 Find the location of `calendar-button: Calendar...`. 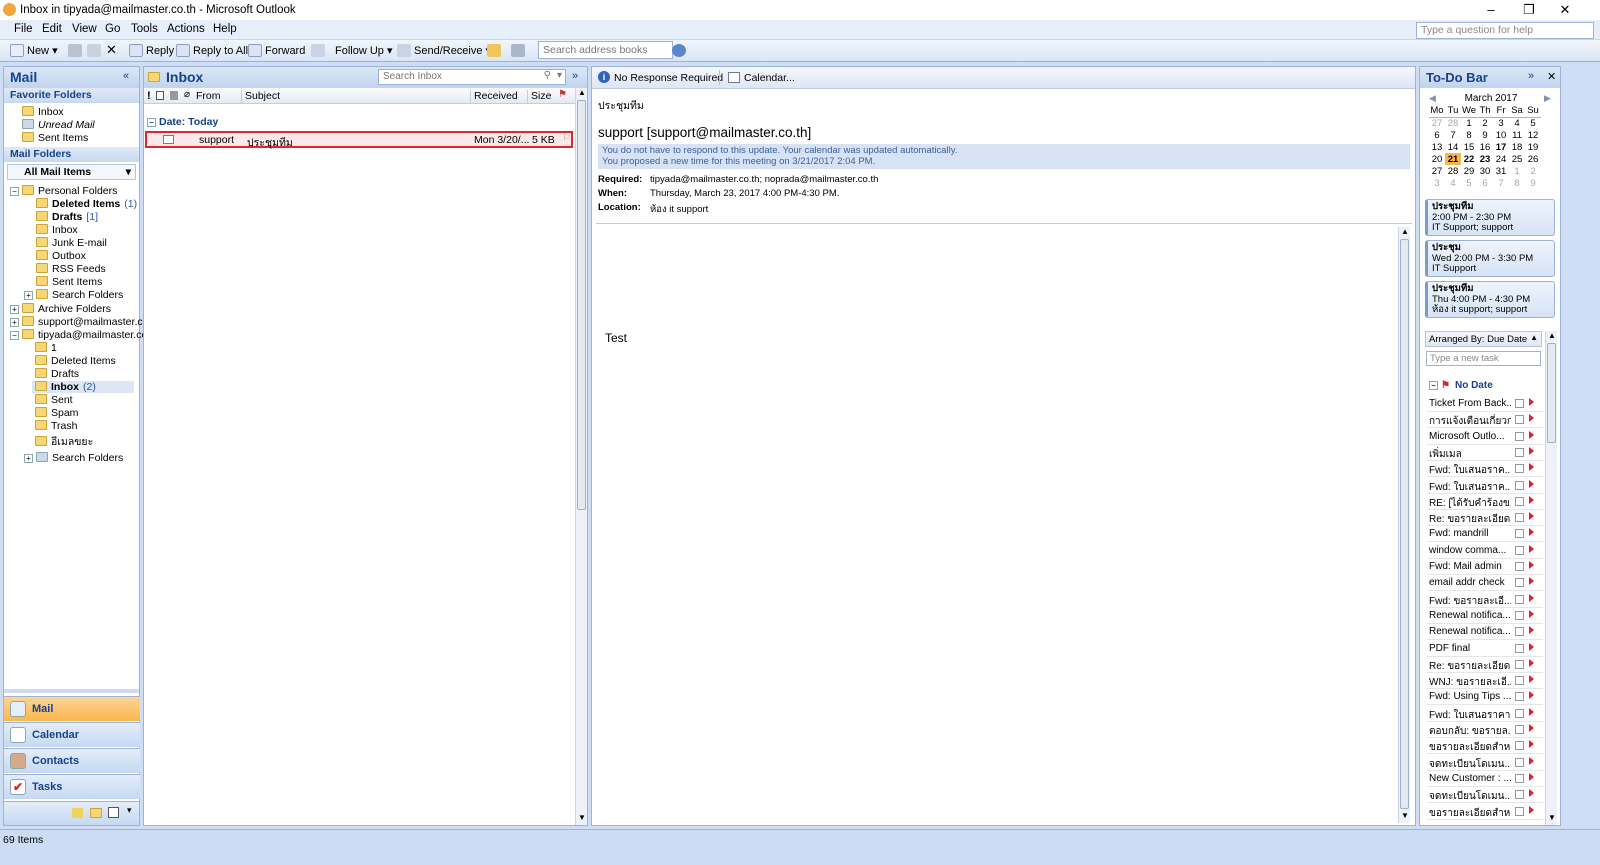

calendar-button: Calendar... is located at coordinates (769, 78).